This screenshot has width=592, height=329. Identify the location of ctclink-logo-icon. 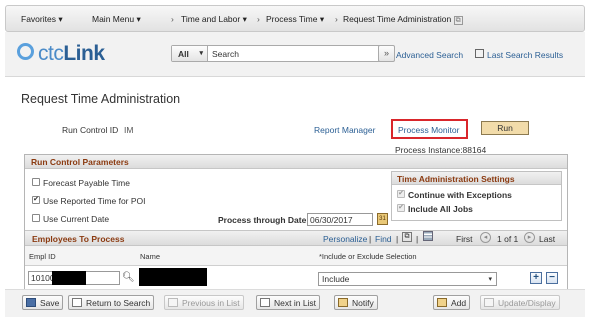
(25, 51).